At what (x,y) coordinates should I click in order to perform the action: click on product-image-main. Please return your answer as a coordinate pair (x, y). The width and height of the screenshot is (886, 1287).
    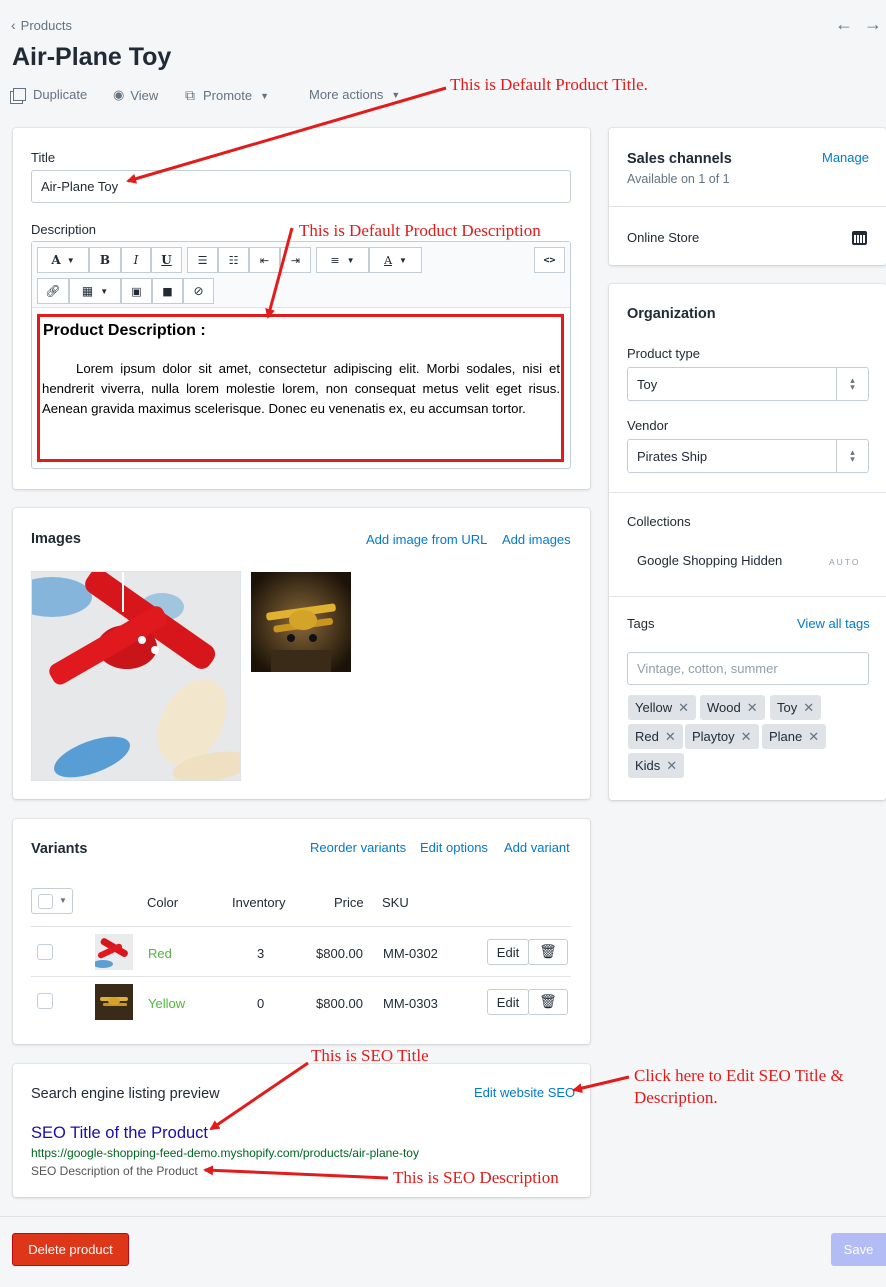
    Looking at the image, I should click on (136, 676).